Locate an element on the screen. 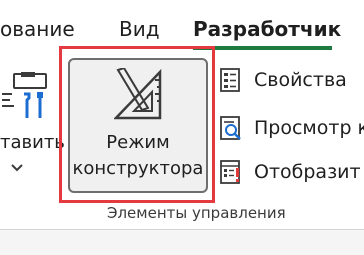 This screenshot has width=364, height=255. insert-control-label: тавить is located at coordinates (32, 143).